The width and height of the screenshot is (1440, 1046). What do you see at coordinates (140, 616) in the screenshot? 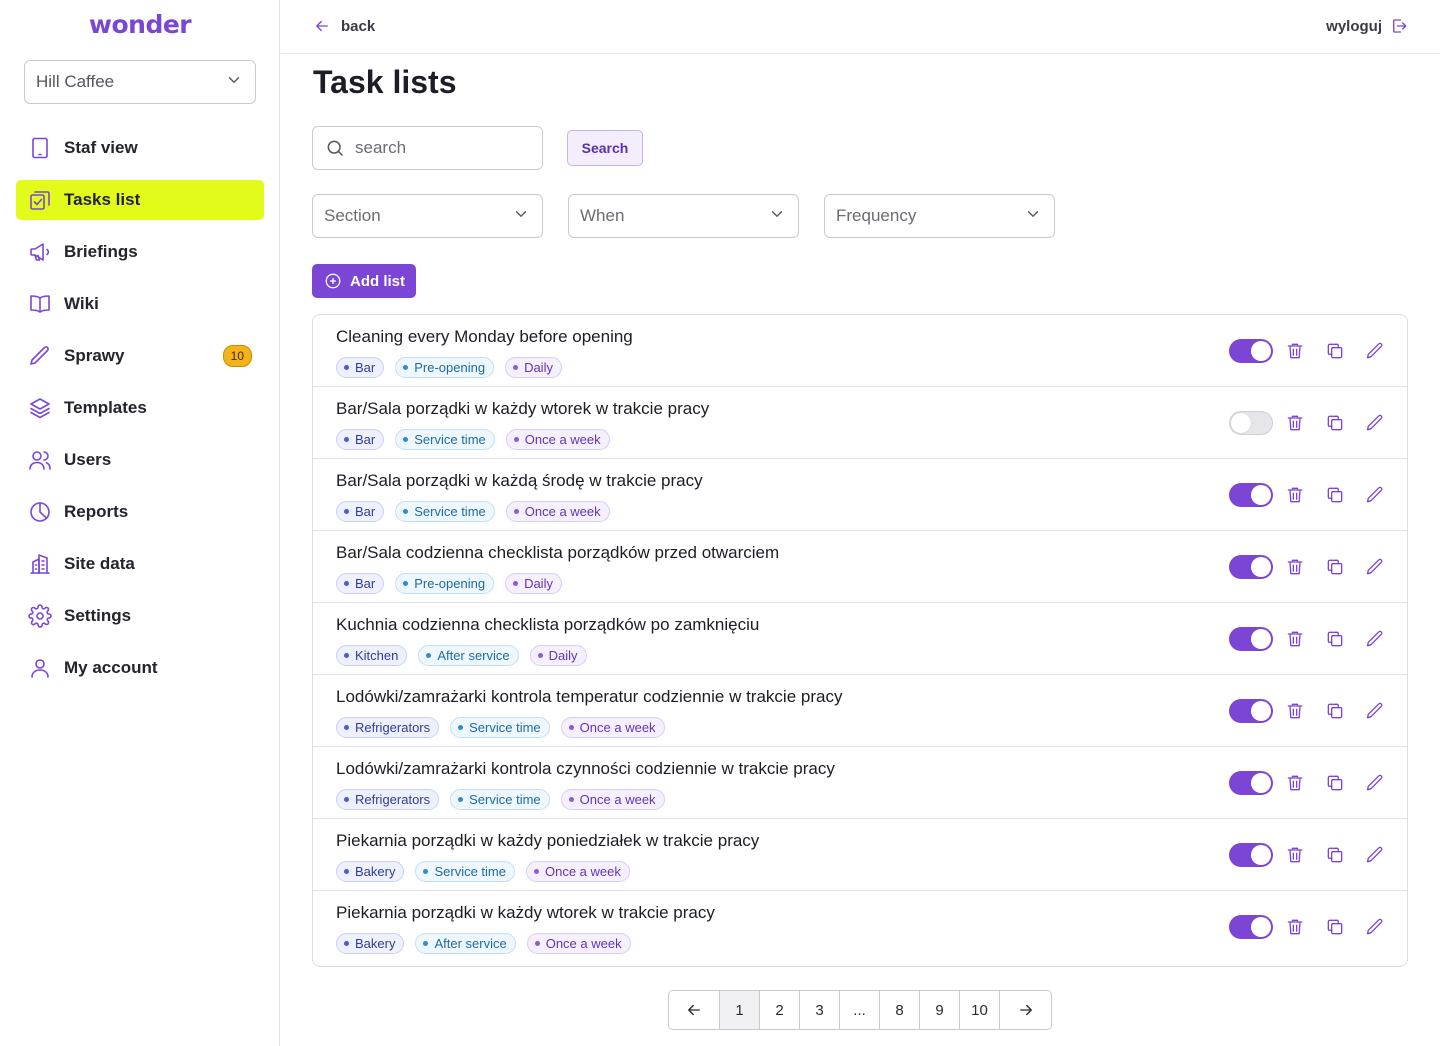
I see `sidebar-item-settings: Settings` at bounding box center [140, 616].